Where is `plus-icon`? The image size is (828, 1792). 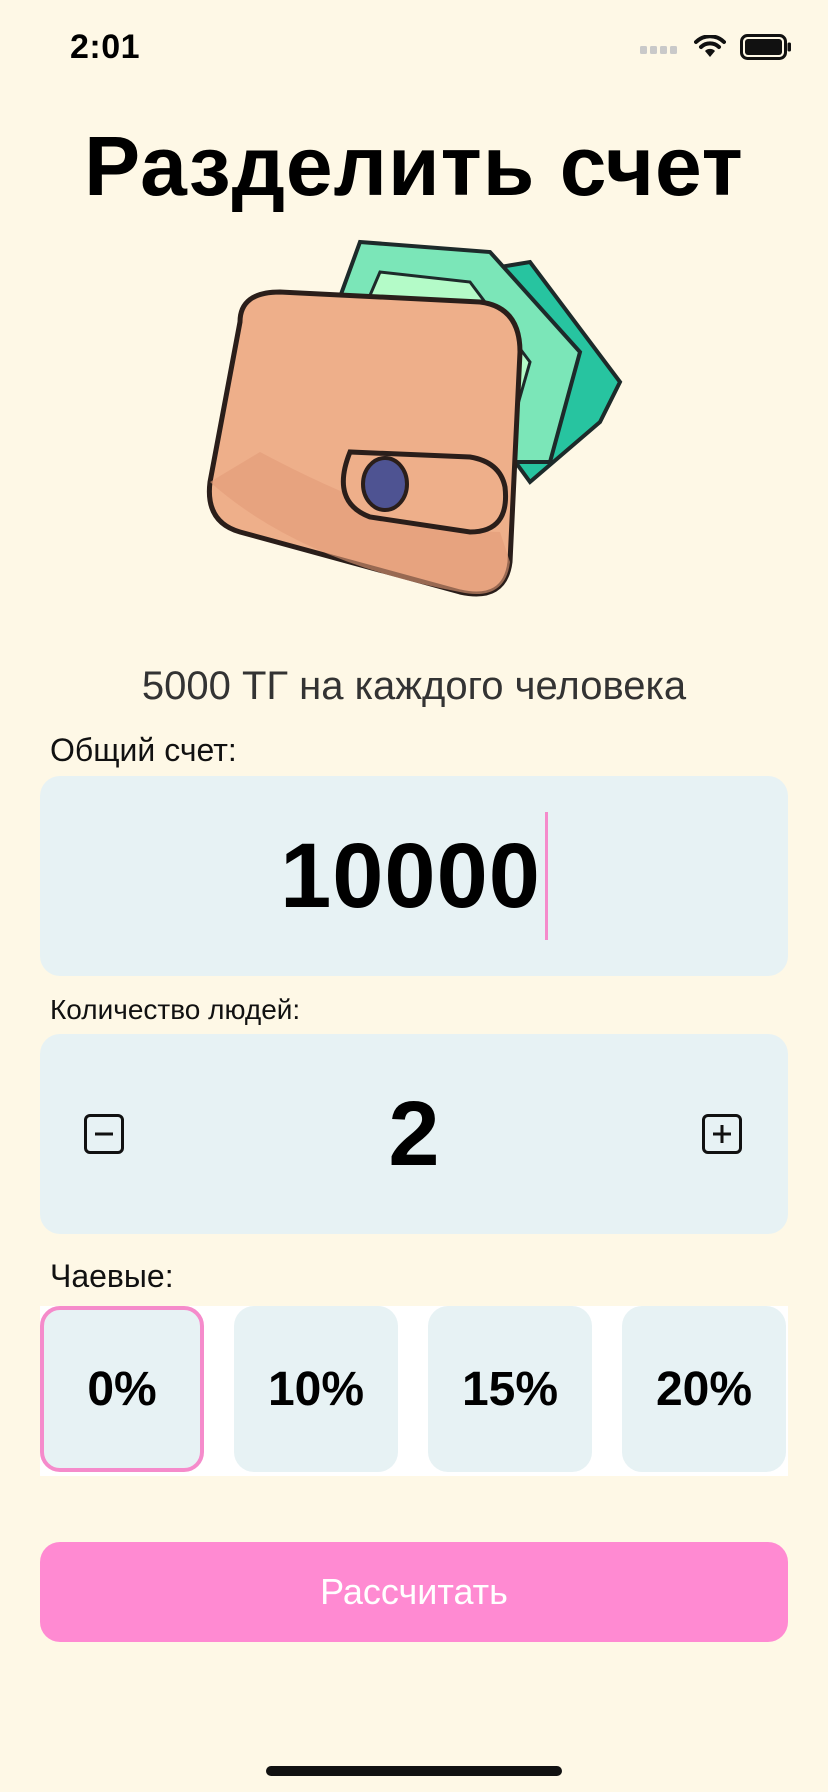 plus-icon is located at coordinates (722, 1134).